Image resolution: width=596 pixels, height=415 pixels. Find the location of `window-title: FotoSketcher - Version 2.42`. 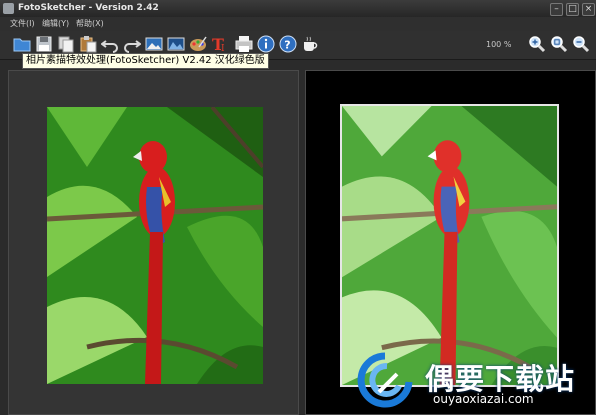

window-title: FotoSketcher - Version 2.42 is located at coordinates (88, 8).